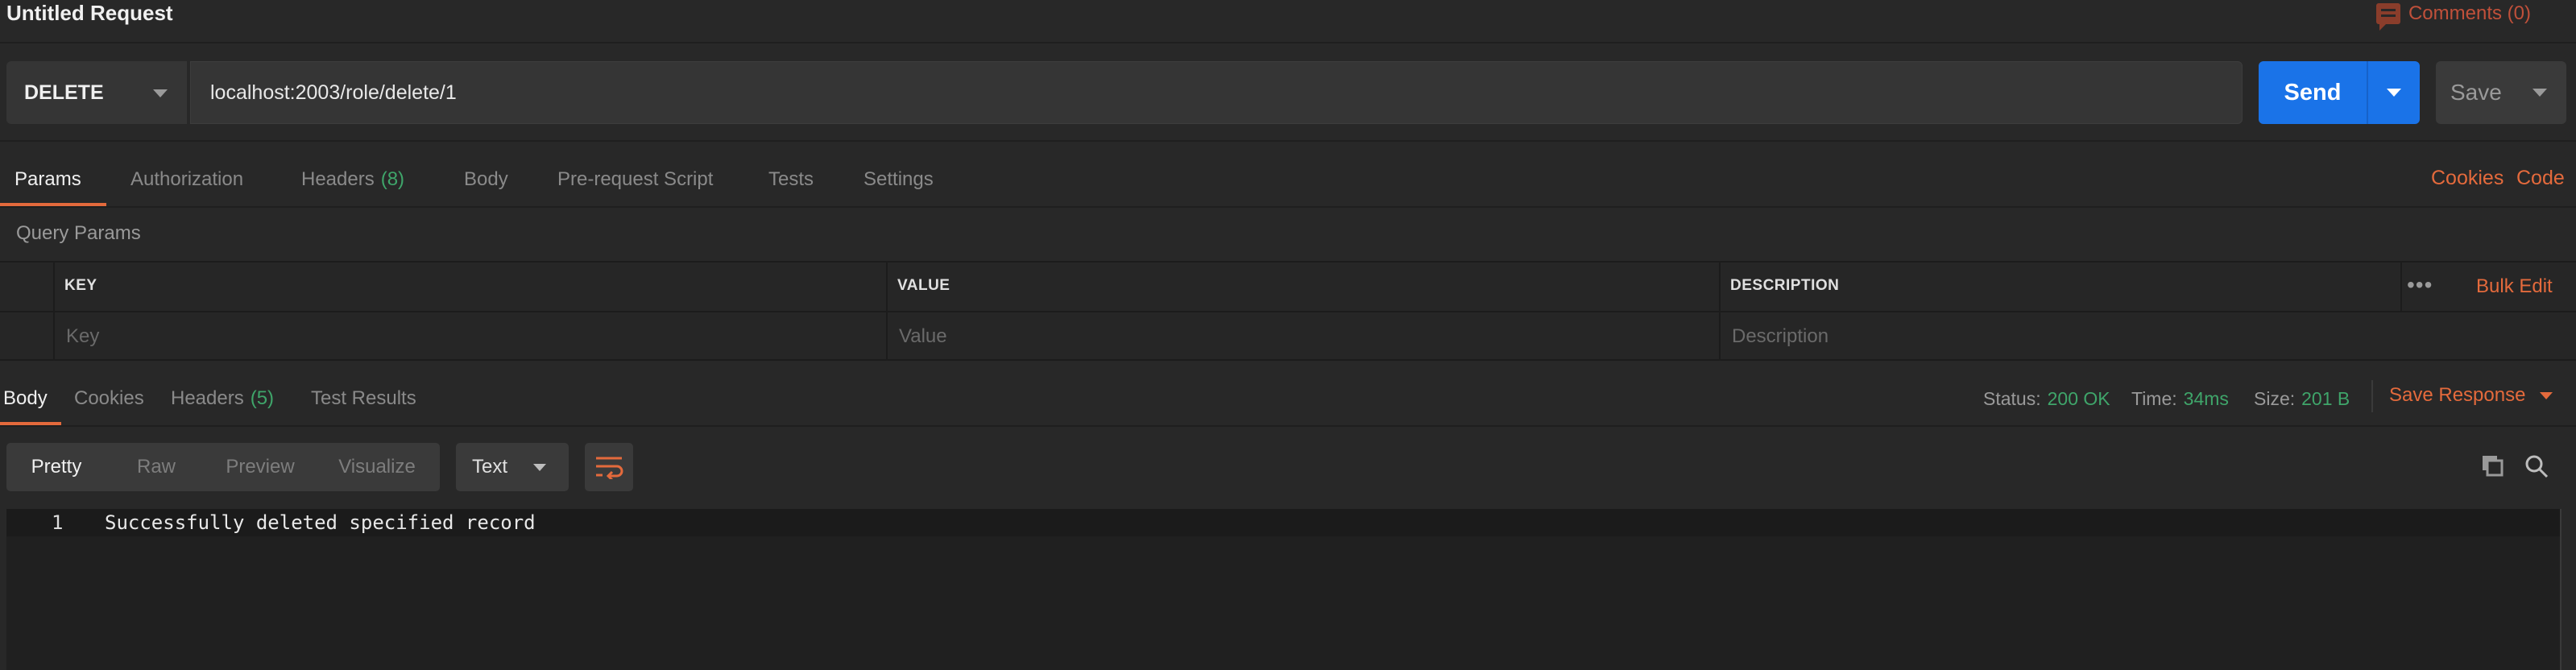  Describe the element at coordinates (2476, 92) in the screenshot. I see `save-label: Save` at that location.